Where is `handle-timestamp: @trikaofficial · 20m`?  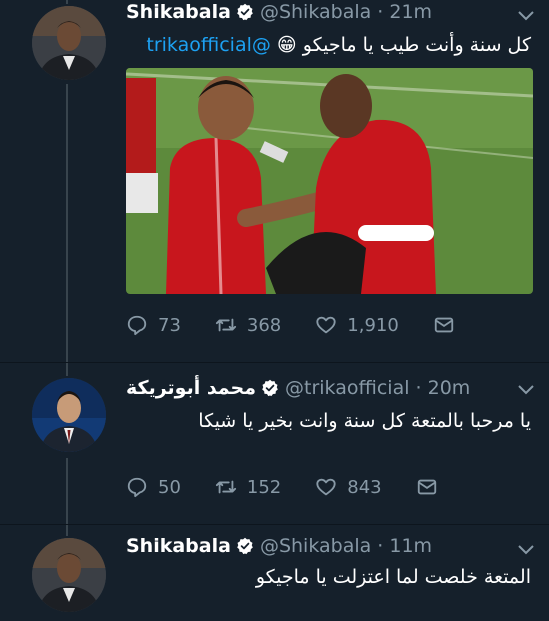 handle-timestamp: @trikaofficial · 20m is located at coordinates (377, 388).